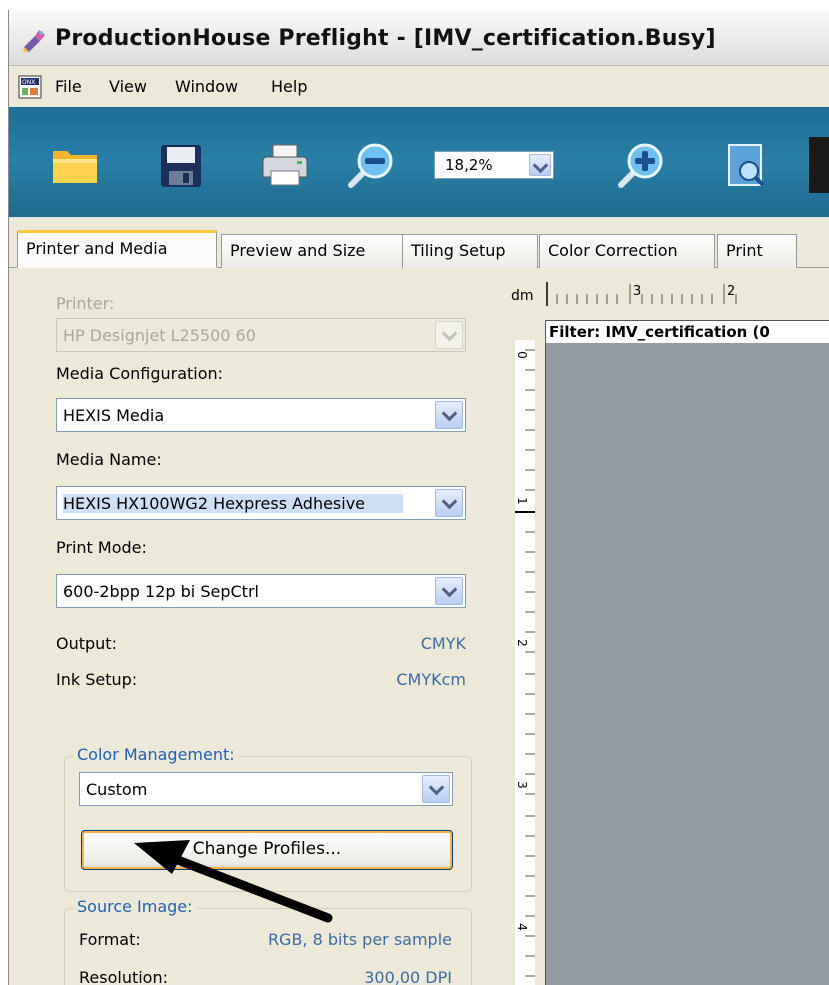 This screenshot has width=829, height=985. What do you see at coordinates (34, 41) in the screenshot?
I see `app-logo-icon` at bounding box center [34, 41].